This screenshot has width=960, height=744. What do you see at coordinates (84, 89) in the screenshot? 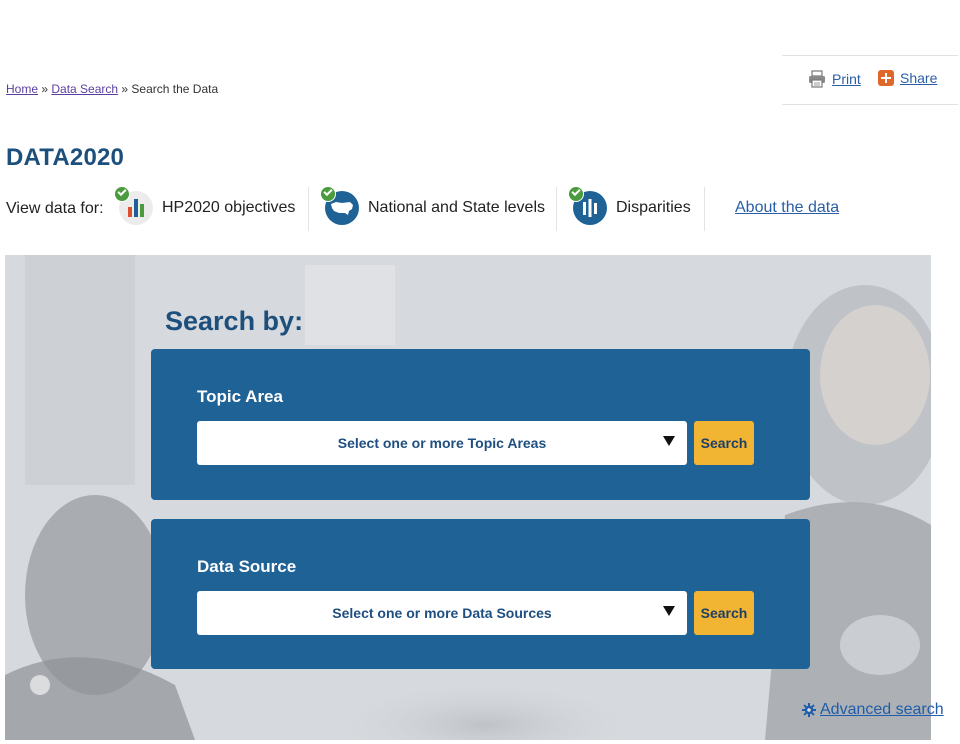
I see `breadcrumb-data-search: Data Search` at bounding box center [84, 89].